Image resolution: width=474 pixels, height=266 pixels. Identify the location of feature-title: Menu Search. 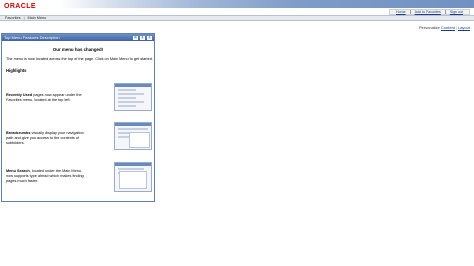
(18, 171).